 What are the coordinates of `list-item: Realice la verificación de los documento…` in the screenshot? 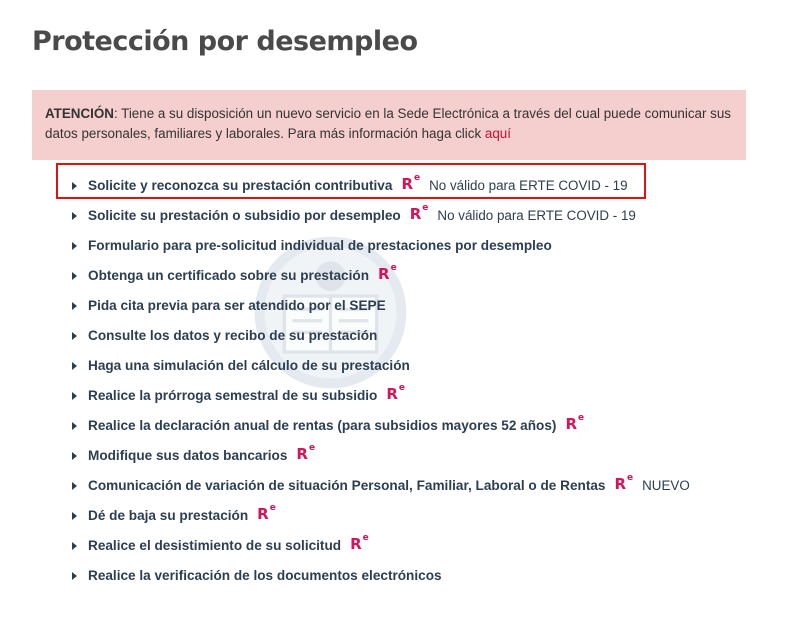 It's located at (381, 575).